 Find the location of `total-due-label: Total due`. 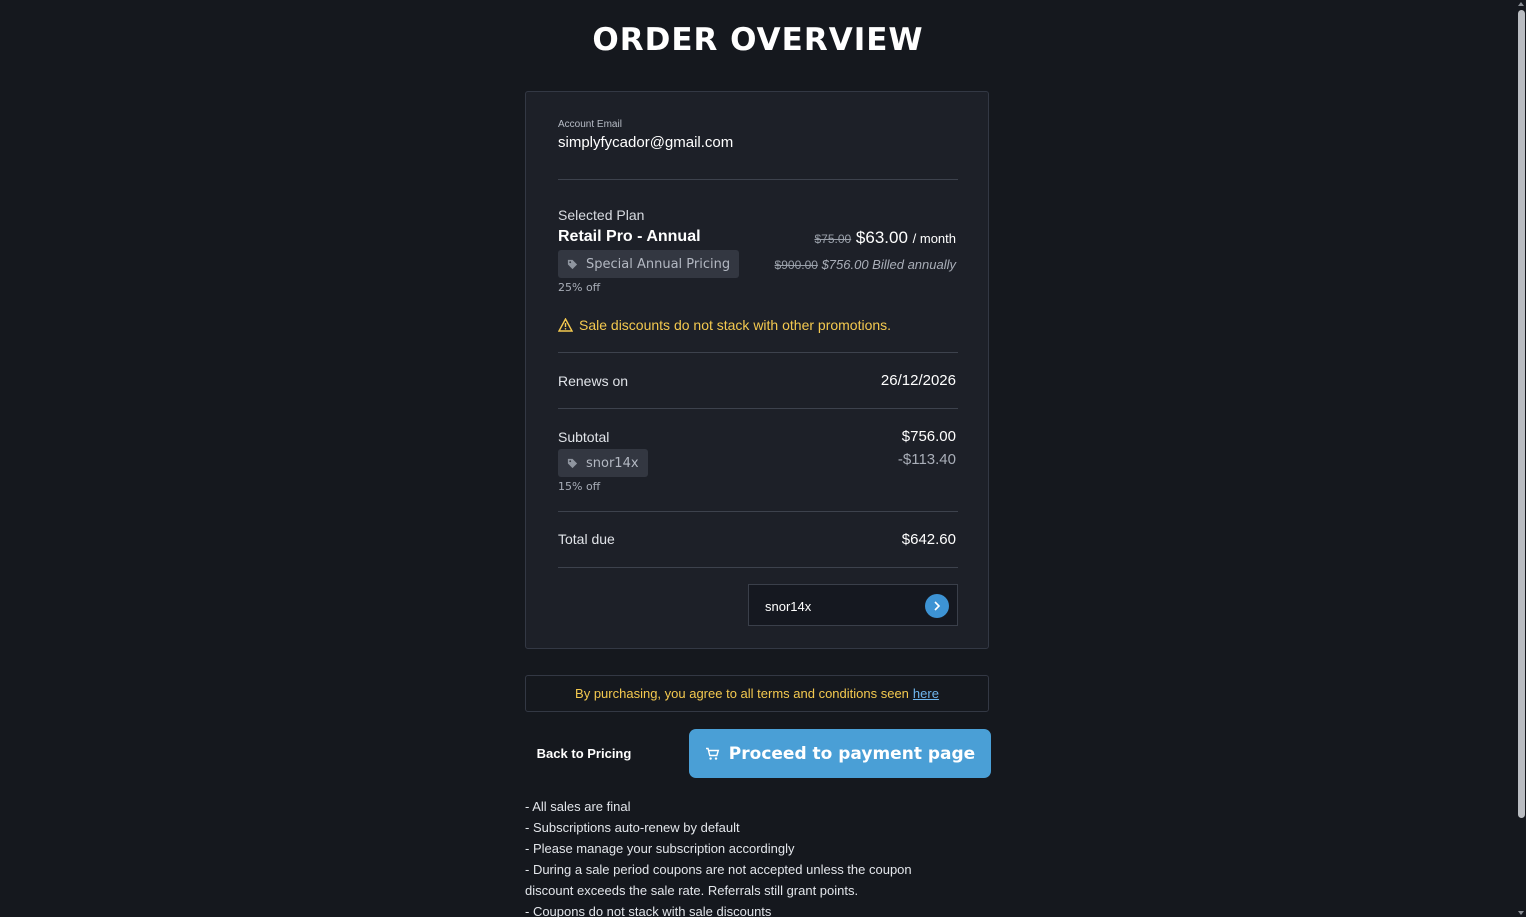

total-due-label: Total due is located at coordinates (586, 539).